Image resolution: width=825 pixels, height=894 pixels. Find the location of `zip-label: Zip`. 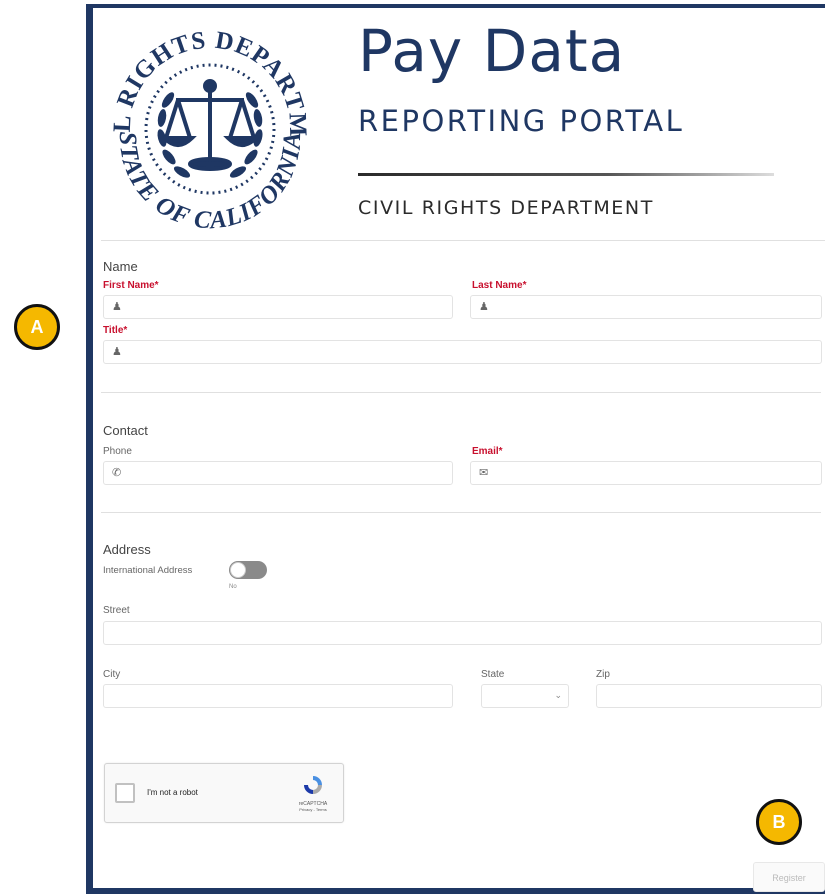

zip-label: Zip is located at coordinates (603, 674).